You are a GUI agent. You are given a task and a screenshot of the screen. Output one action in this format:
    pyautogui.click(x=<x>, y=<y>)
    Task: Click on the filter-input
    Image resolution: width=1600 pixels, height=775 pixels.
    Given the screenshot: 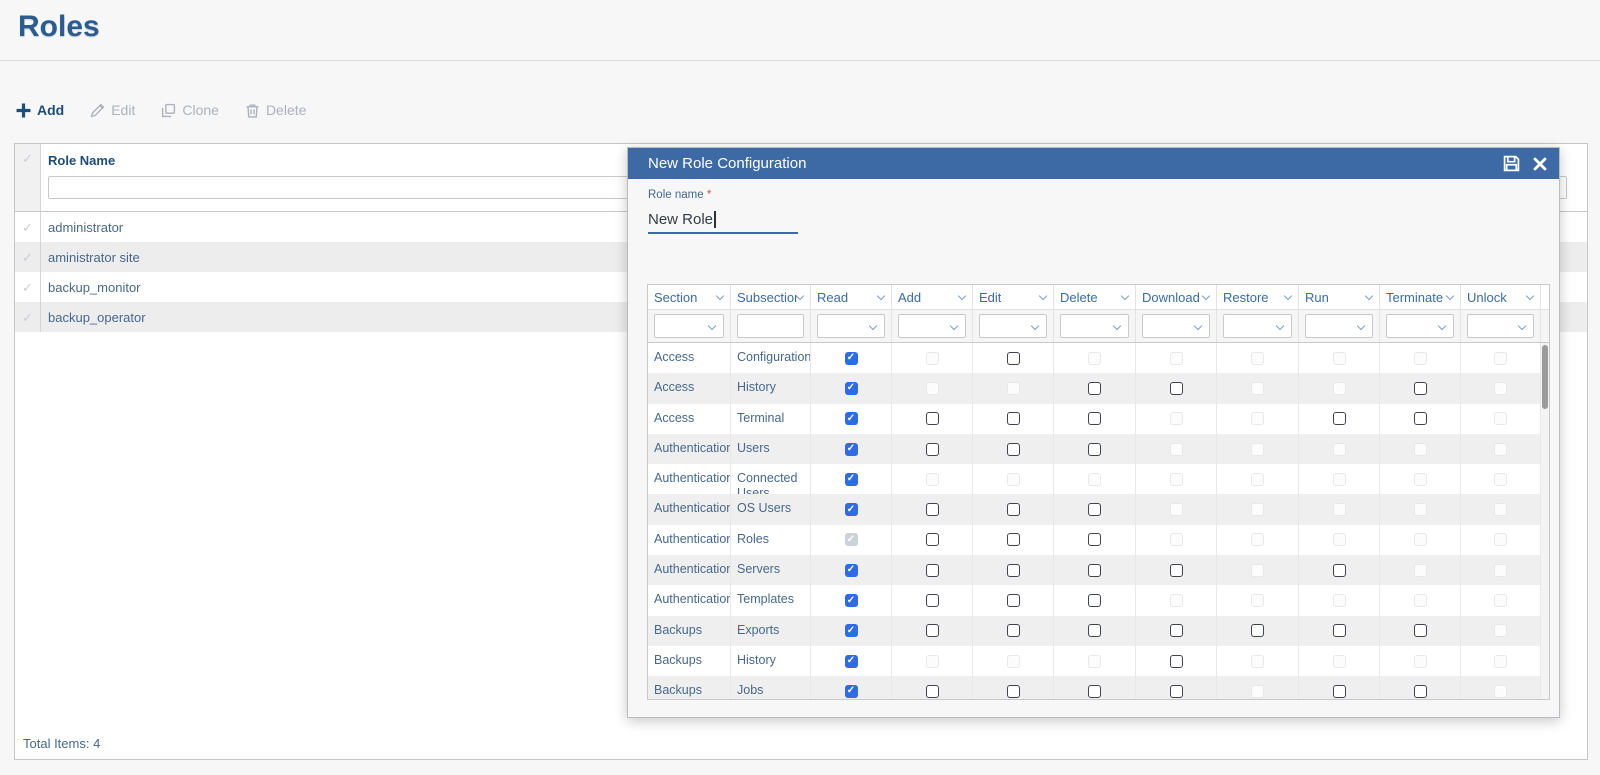 What is the action you would take?
    pyautogui.click(x=770, y=326)
    